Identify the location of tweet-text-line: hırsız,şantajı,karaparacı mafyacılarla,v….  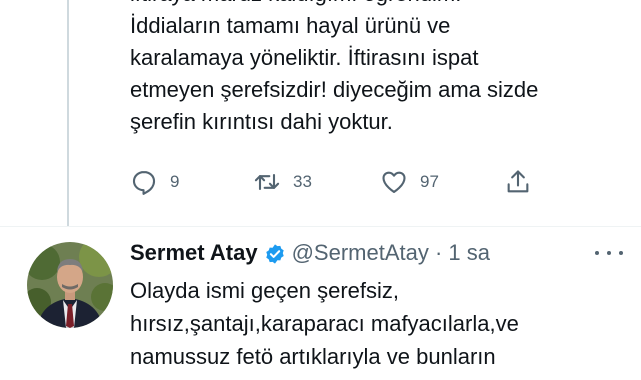
(324, 323).